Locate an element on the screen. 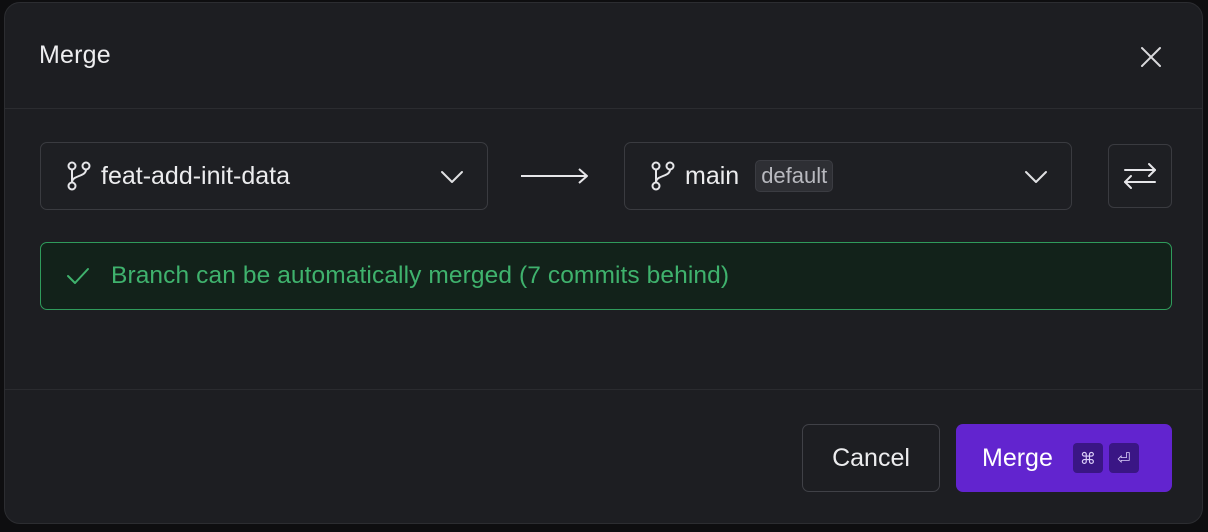  close-icon is located at coordinates (1151, 57).